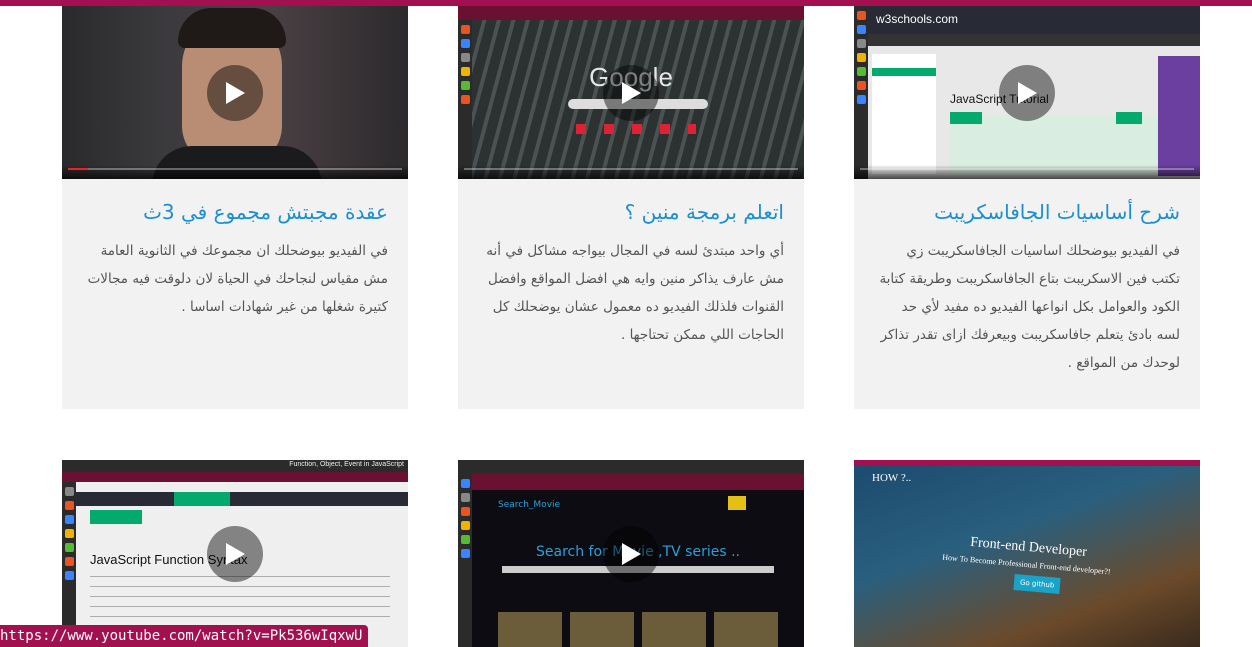 The width and height of the screenshot is (1252, 647). I want to click on card-title: شرح أساسيات الجافاسكريبت, so click(1027, 212).